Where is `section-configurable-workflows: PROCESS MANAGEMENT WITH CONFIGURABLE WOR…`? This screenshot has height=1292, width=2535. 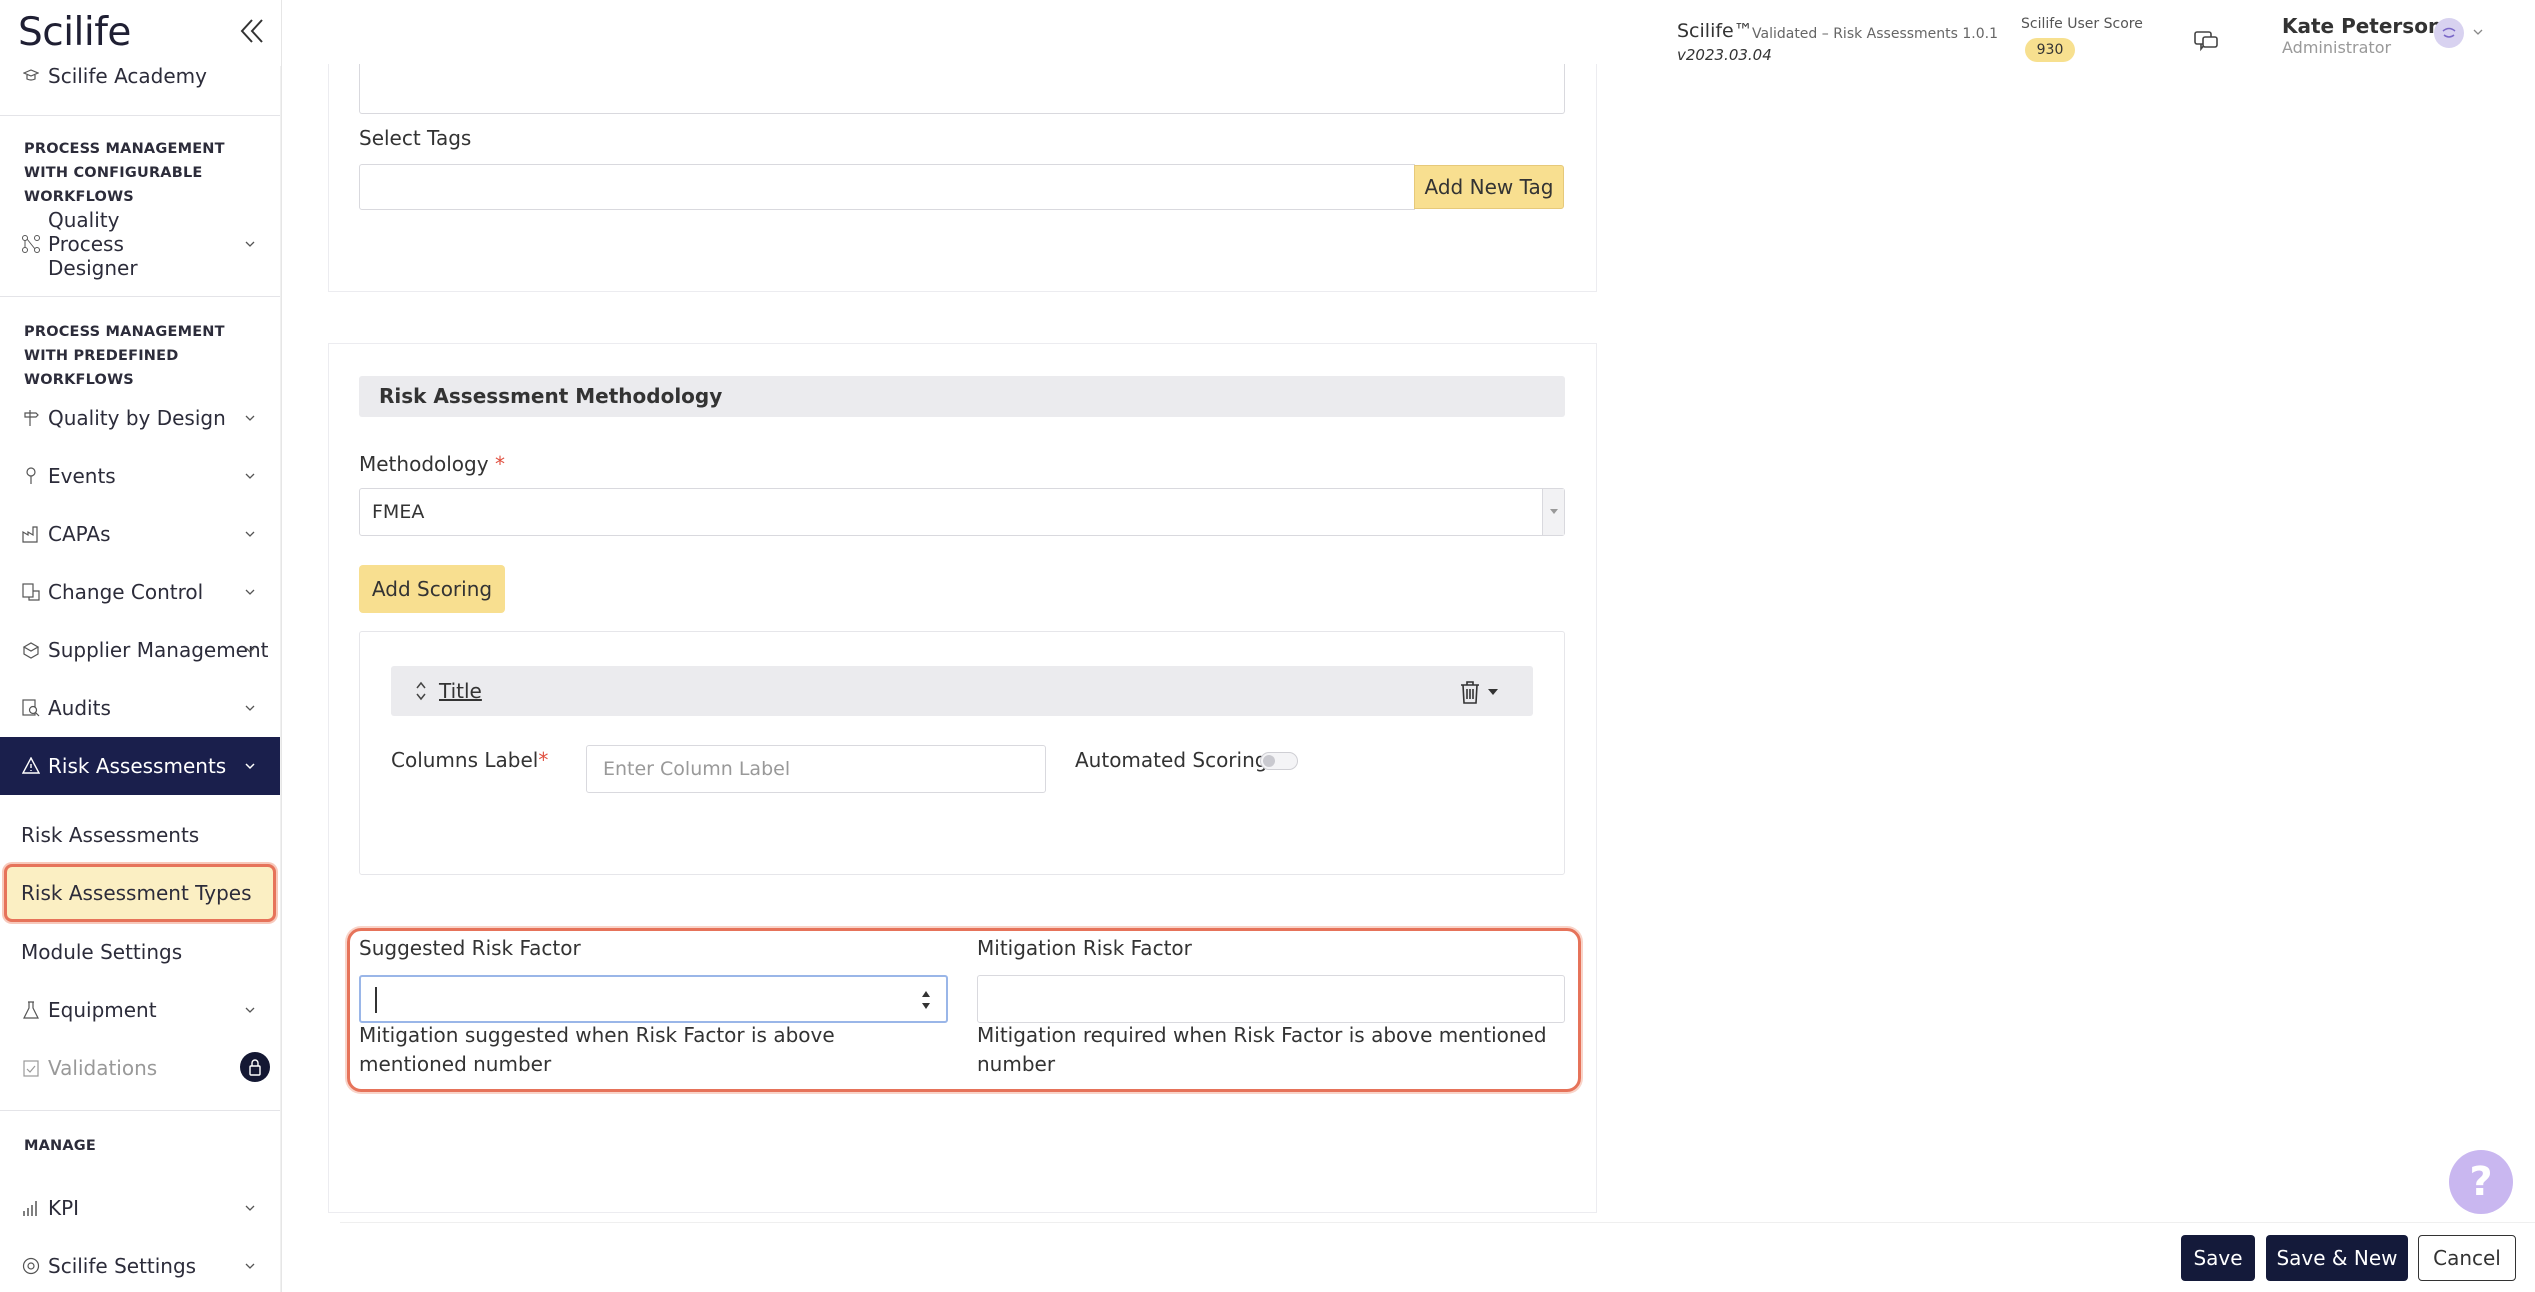
section-configurable-workflows: PROCESS MANAGEMENT WITH CONFIGURABLE WOR… is located at coordinates (124, 173).